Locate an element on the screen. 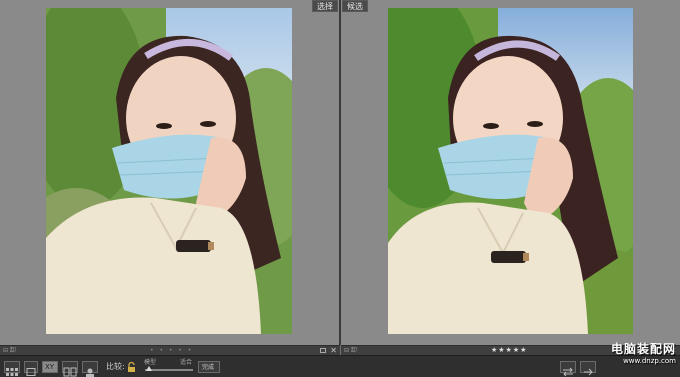 This screenshot has height=377, width=680. survey-view-button is located at coordinates (70, 369).